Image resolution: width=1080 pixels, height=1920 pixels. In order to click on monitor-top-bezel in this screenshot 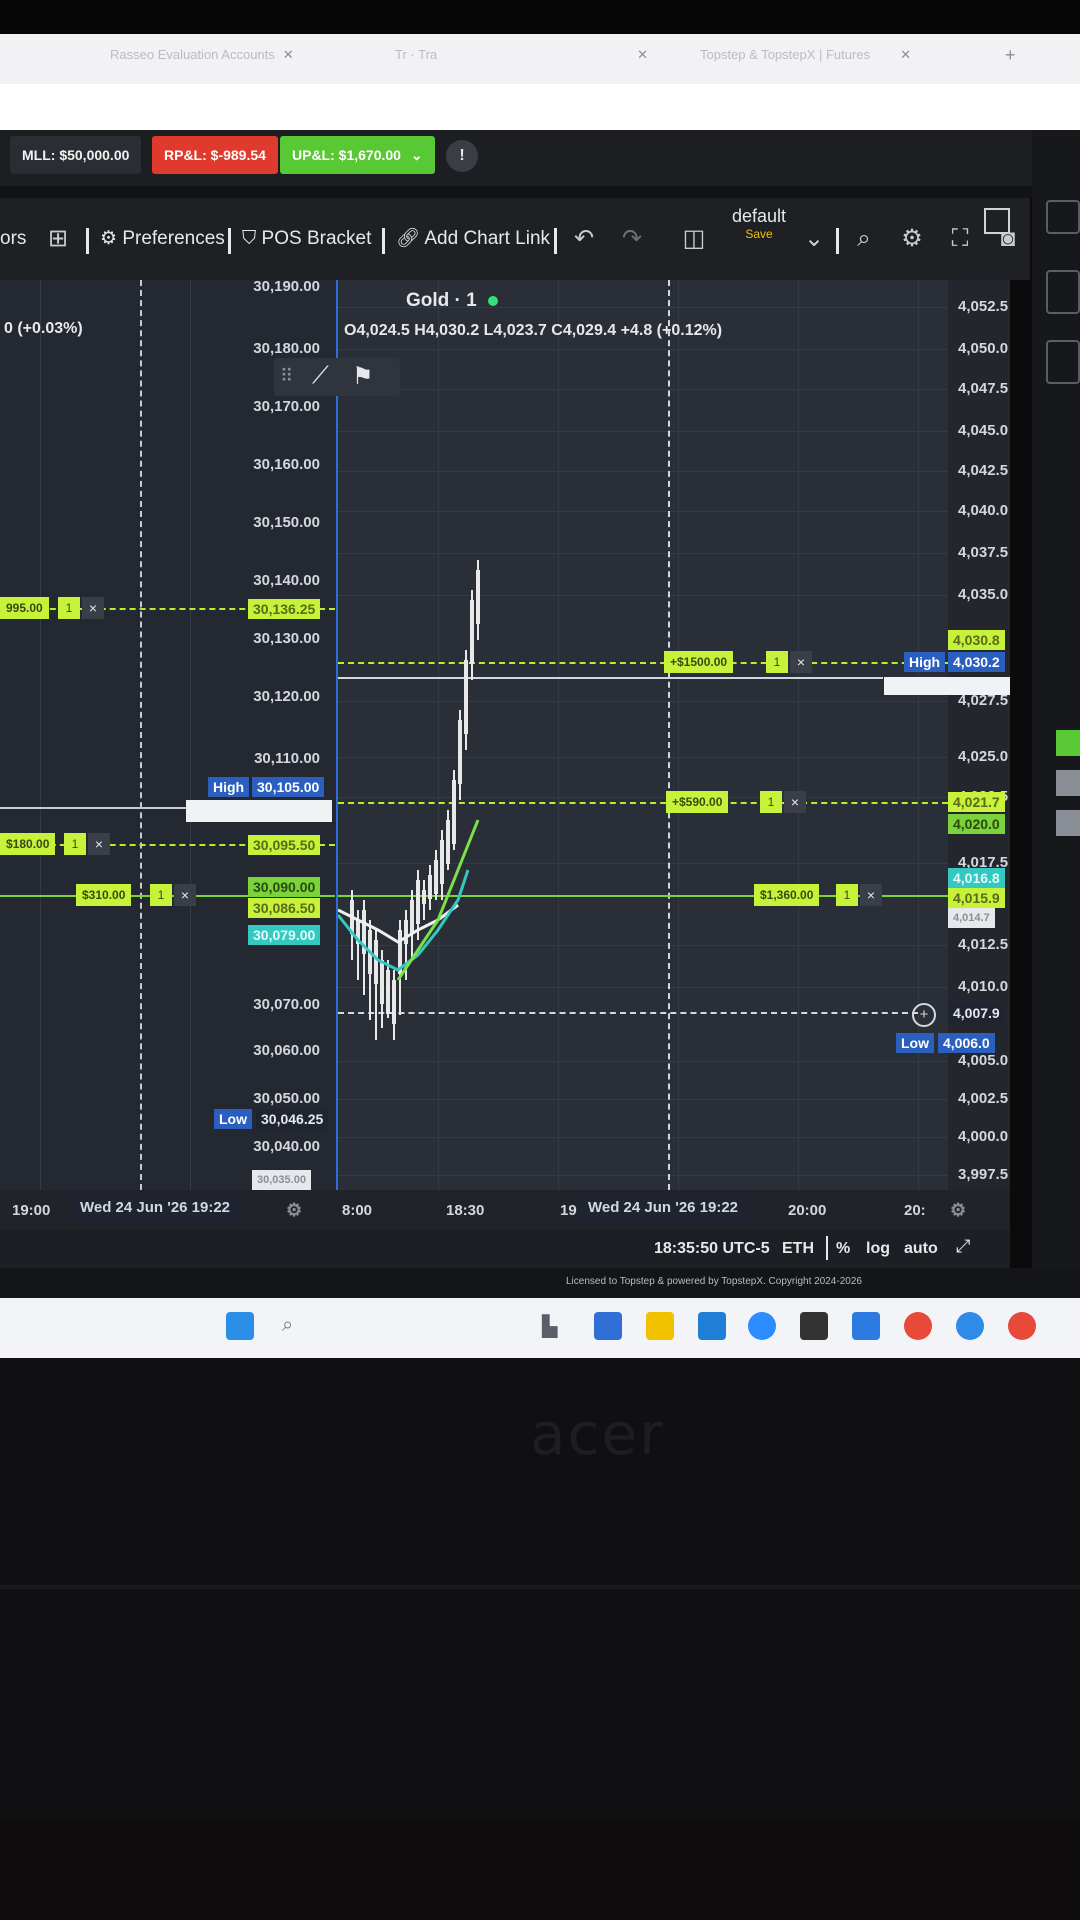, I will do `click(540, 17)`.